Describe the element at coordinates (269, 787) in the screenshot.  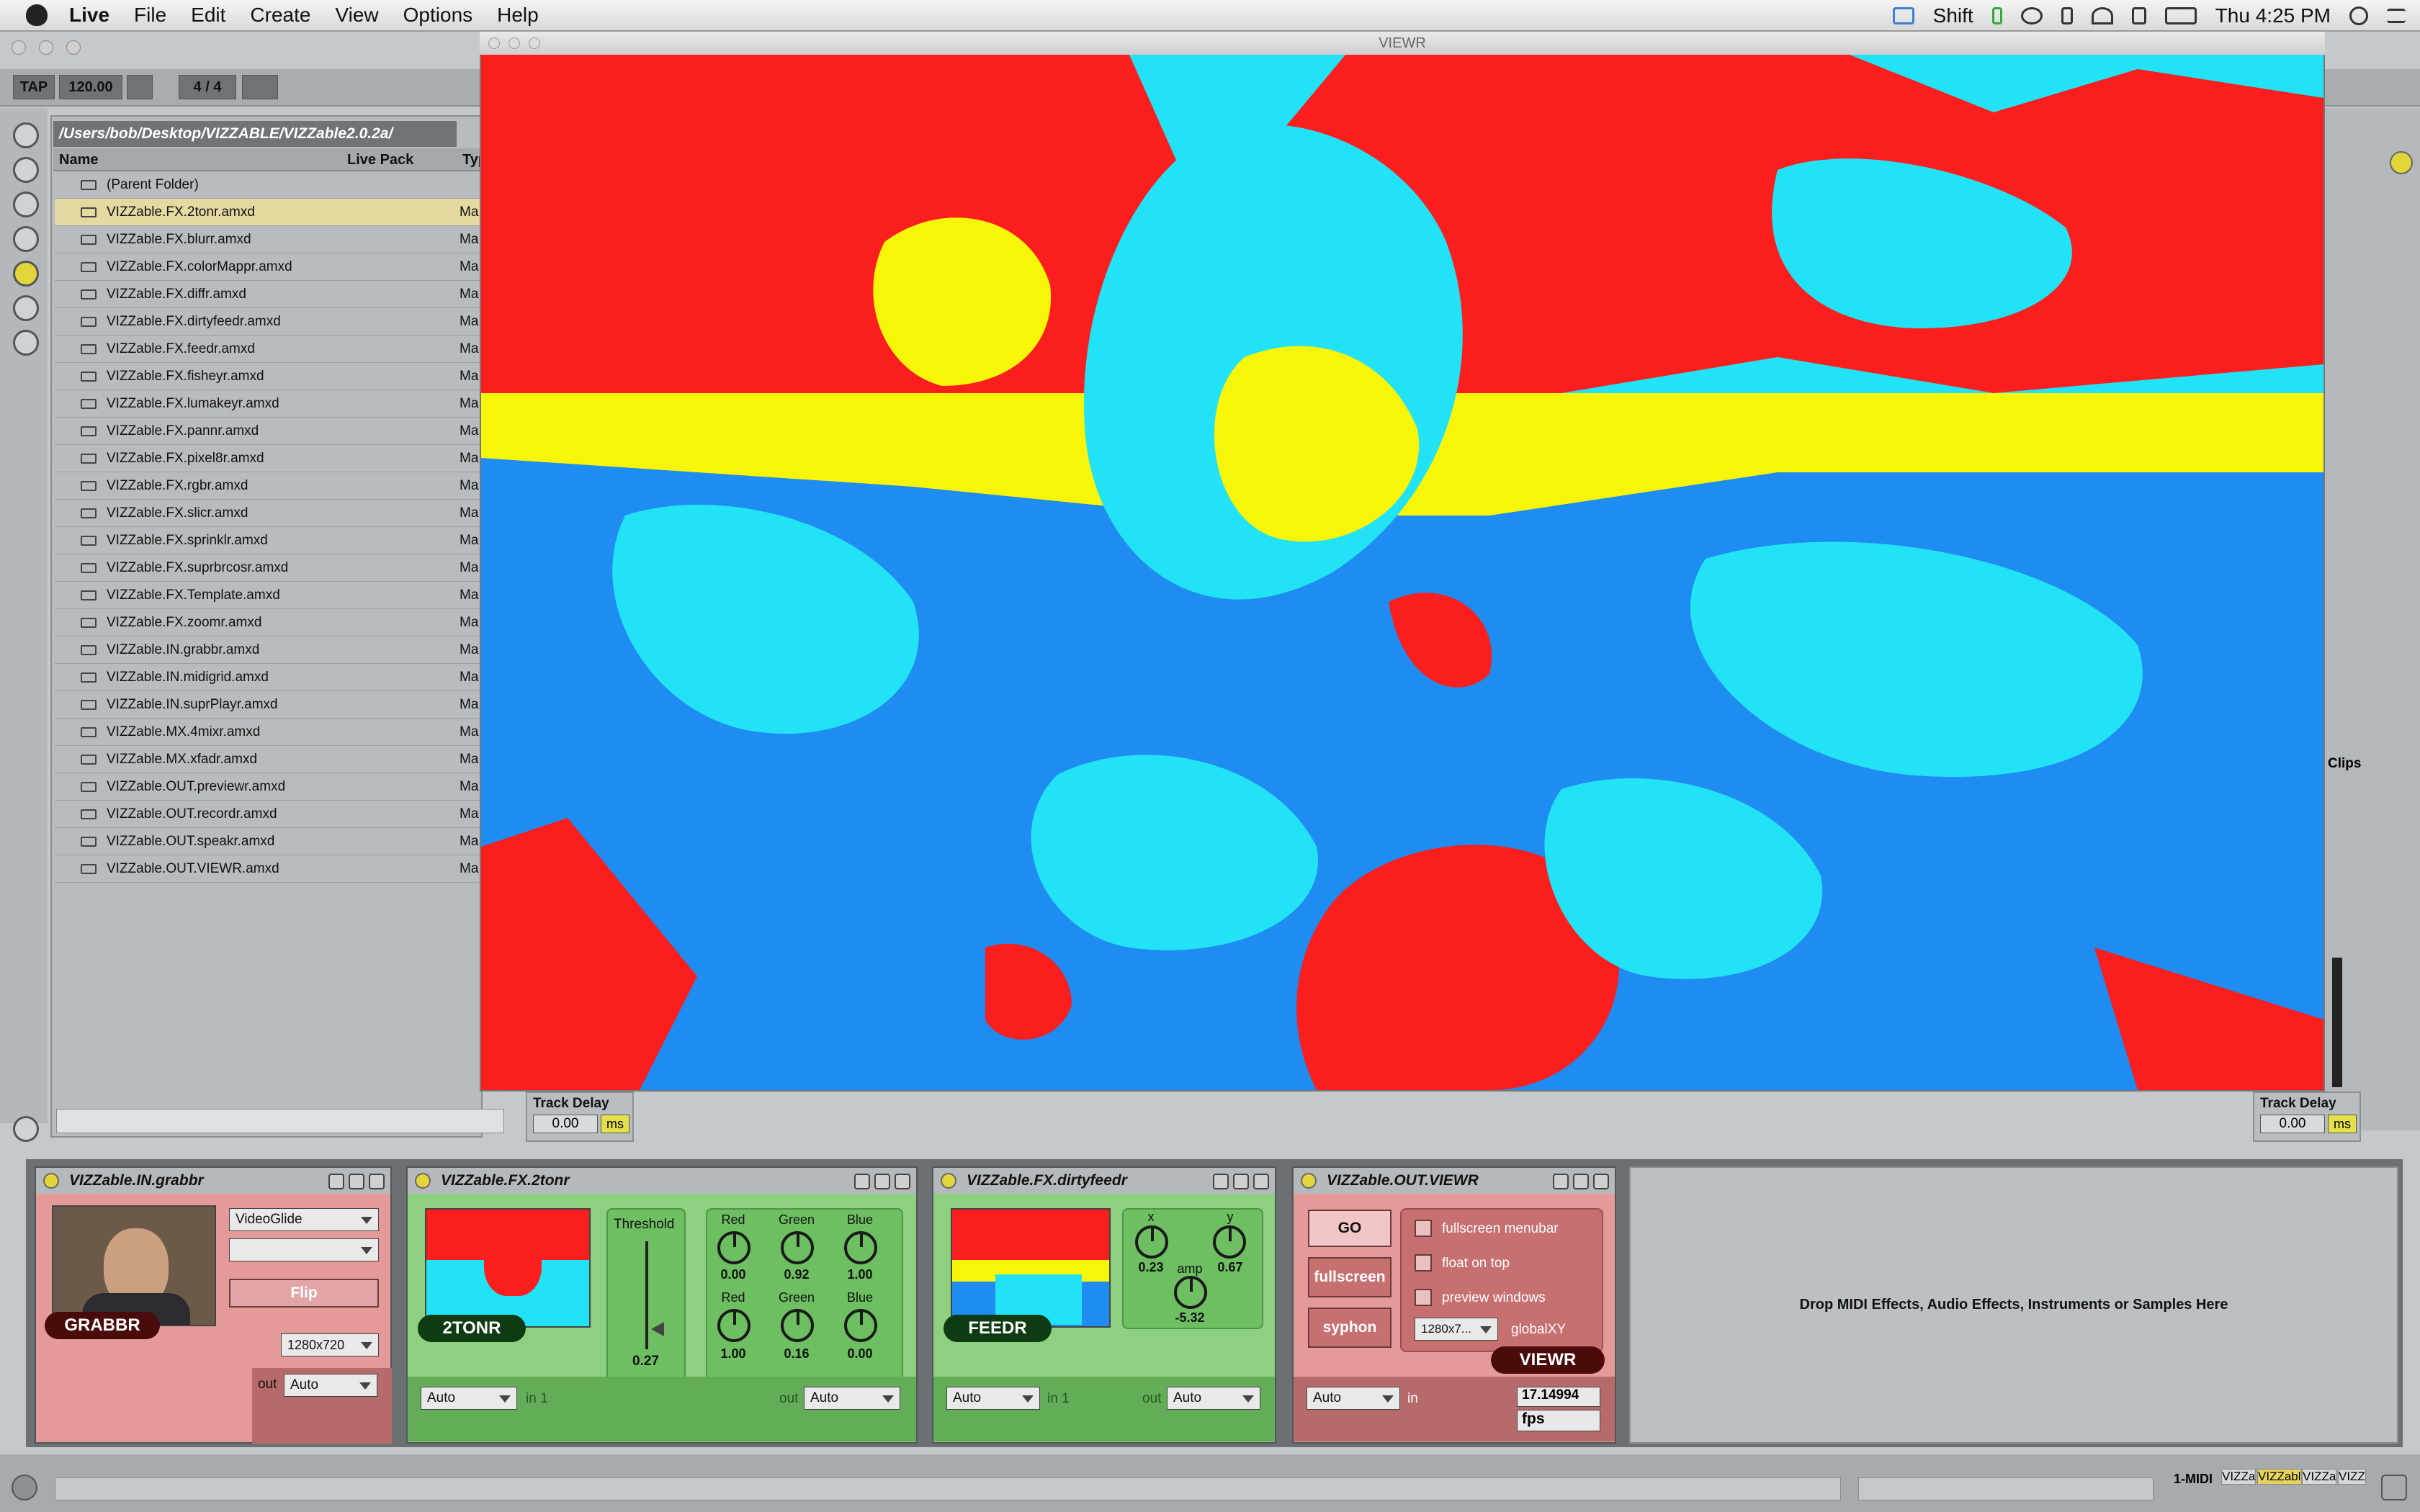
I see `file-row: VIZZable.OUT.previewr.amxd Ma` at that location.